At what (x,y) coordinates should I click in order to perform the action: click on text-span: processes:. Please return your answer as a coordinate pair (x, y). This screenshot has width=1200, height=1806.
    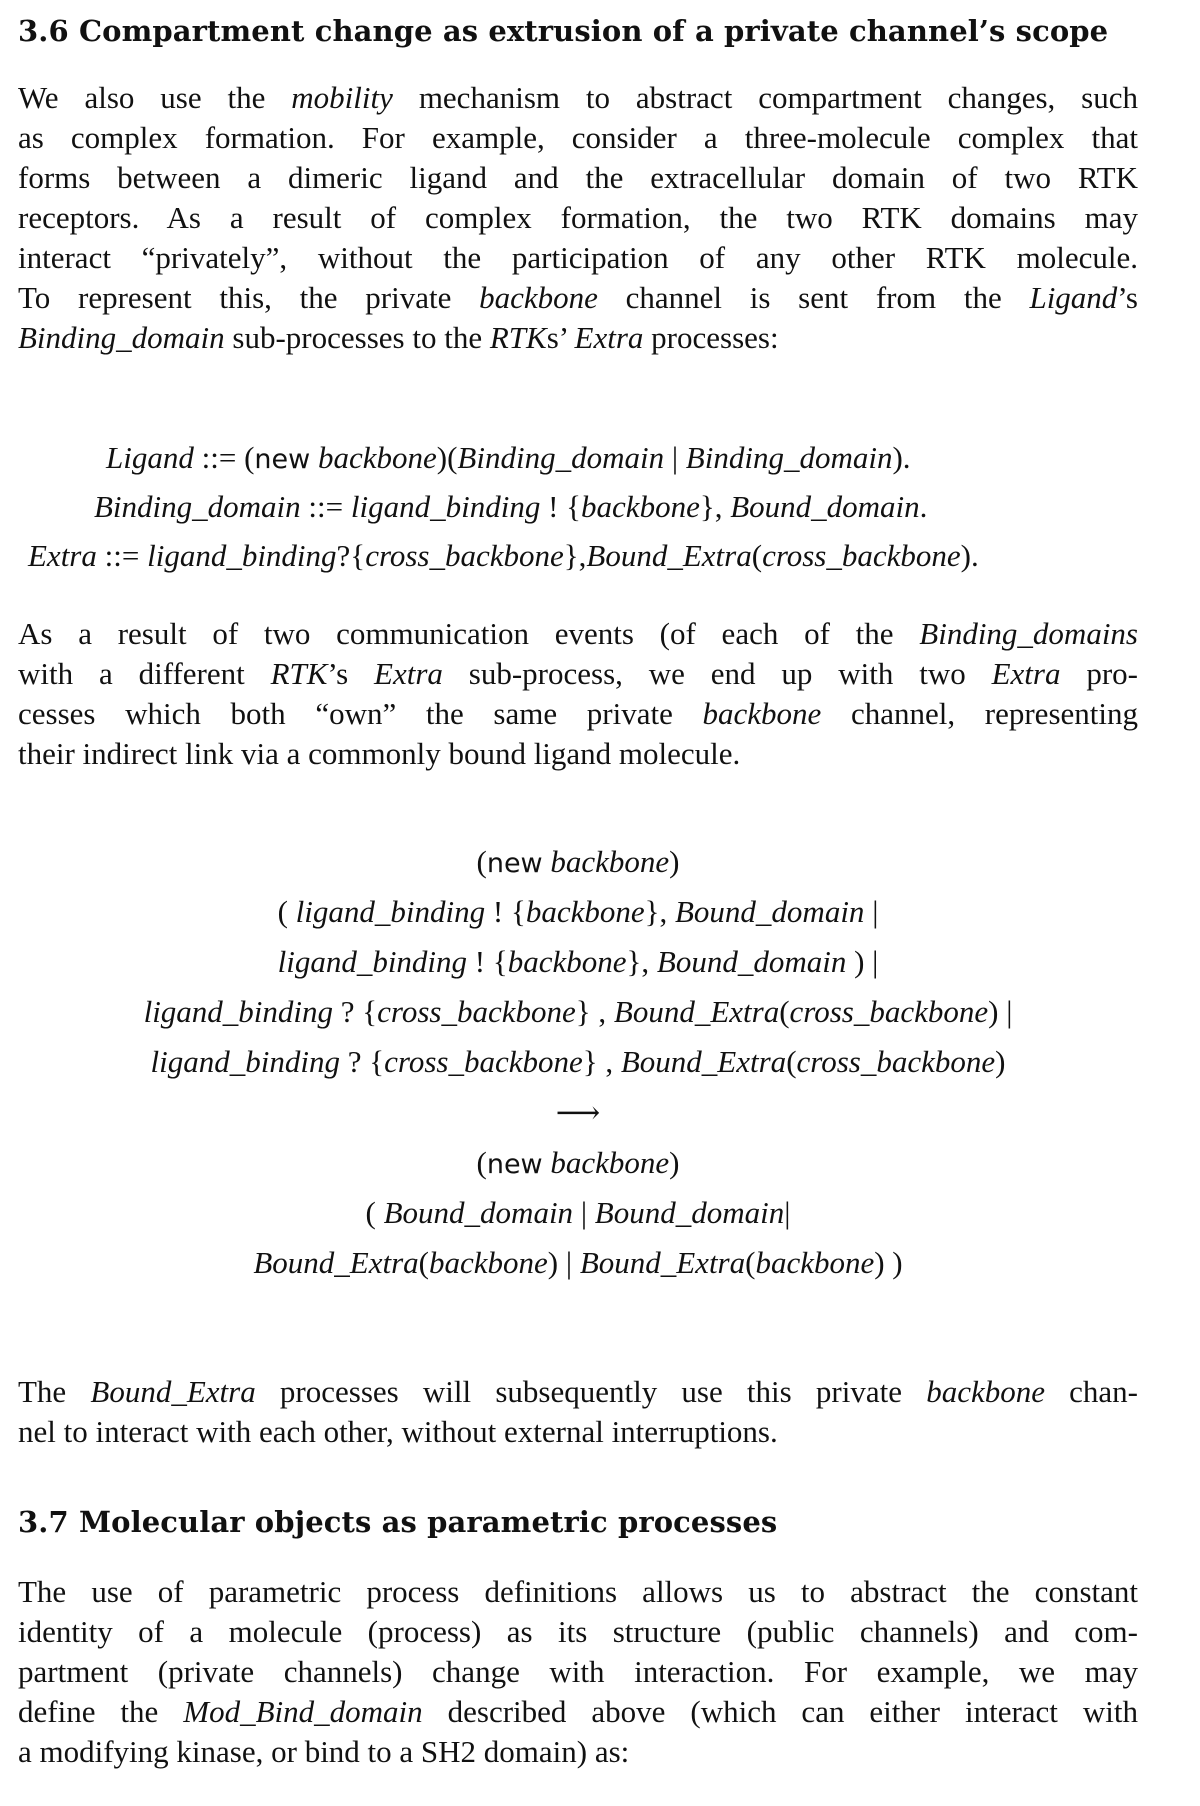
    Looking at the image, I should click on (711, 337).